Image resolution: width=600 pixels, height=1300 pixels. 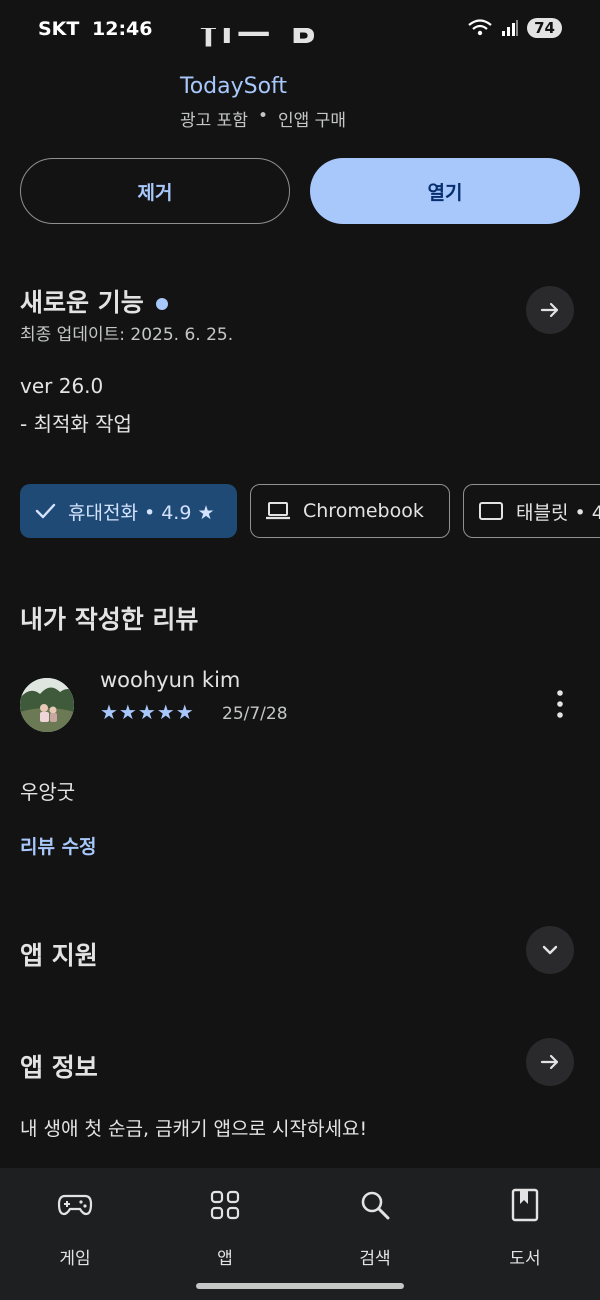 What do you see at coordinates (45, 511) in the screenshot?
I see `check-icon` at bounding box center [45, 511].